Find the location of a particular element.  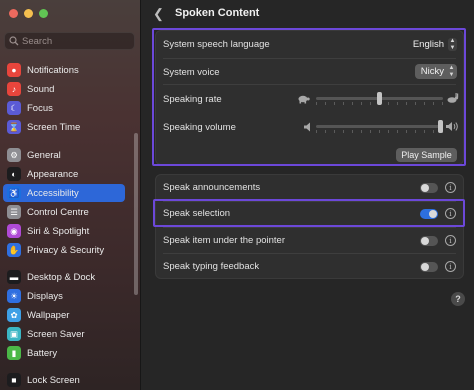

toggle-label: Speak item under the pointer is located at coordinates (224, 240).